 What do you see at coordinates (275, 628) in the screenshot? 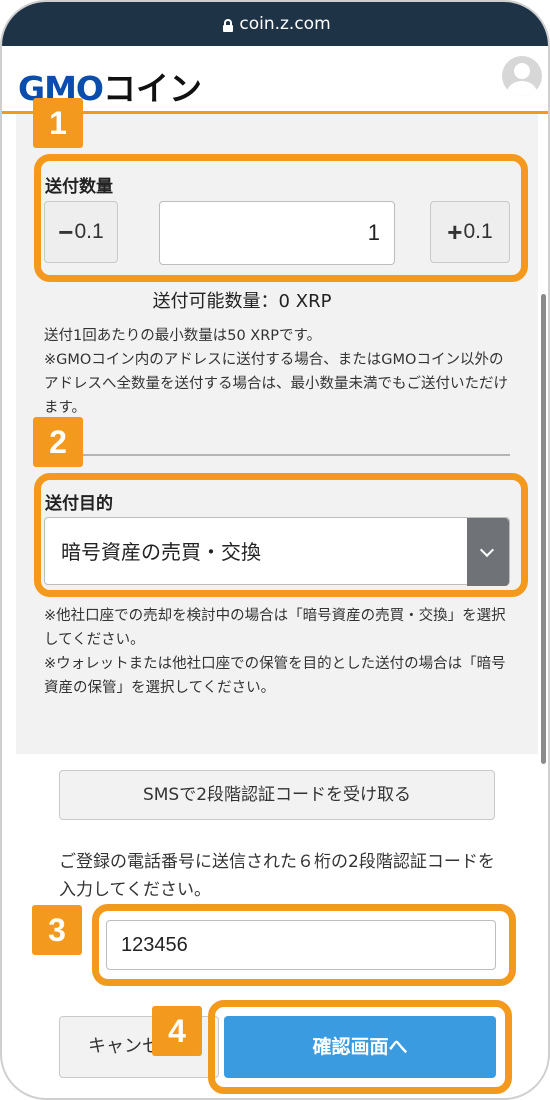
I see `purpose-note-sale: ※他社口座での売却を検討中の場合は「暗号資産の売買・交換」を選択してください。` at bounding box center [275, 628].